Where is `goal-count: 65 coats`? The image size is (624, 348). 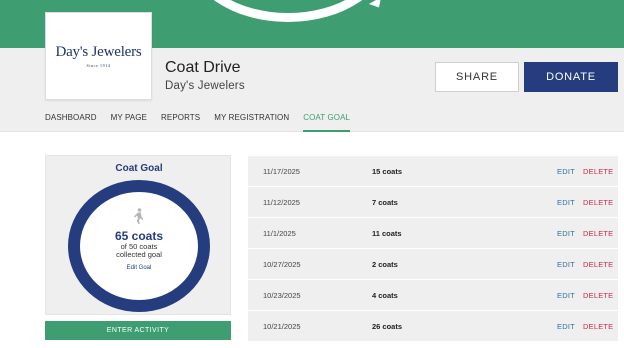 goal-count: 65 coats is located at coordinates (139, 236).